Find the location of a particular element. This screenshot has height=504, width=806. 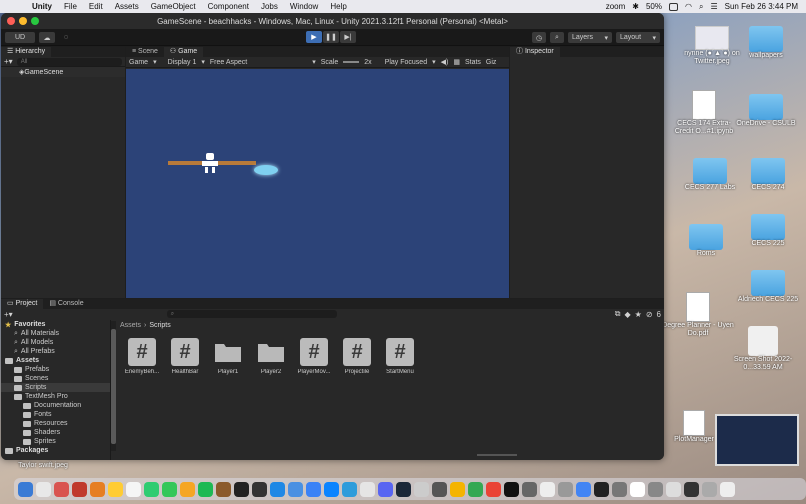

step-button: ▶| is located at coordinates (348, 37).